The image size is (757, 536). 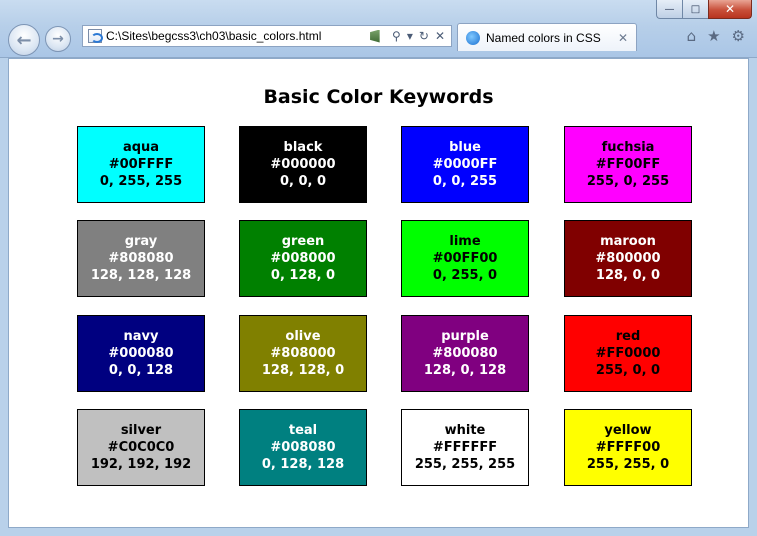 I want to click on color-rgb: 255, 255, 255, so click(x=465, y=464).